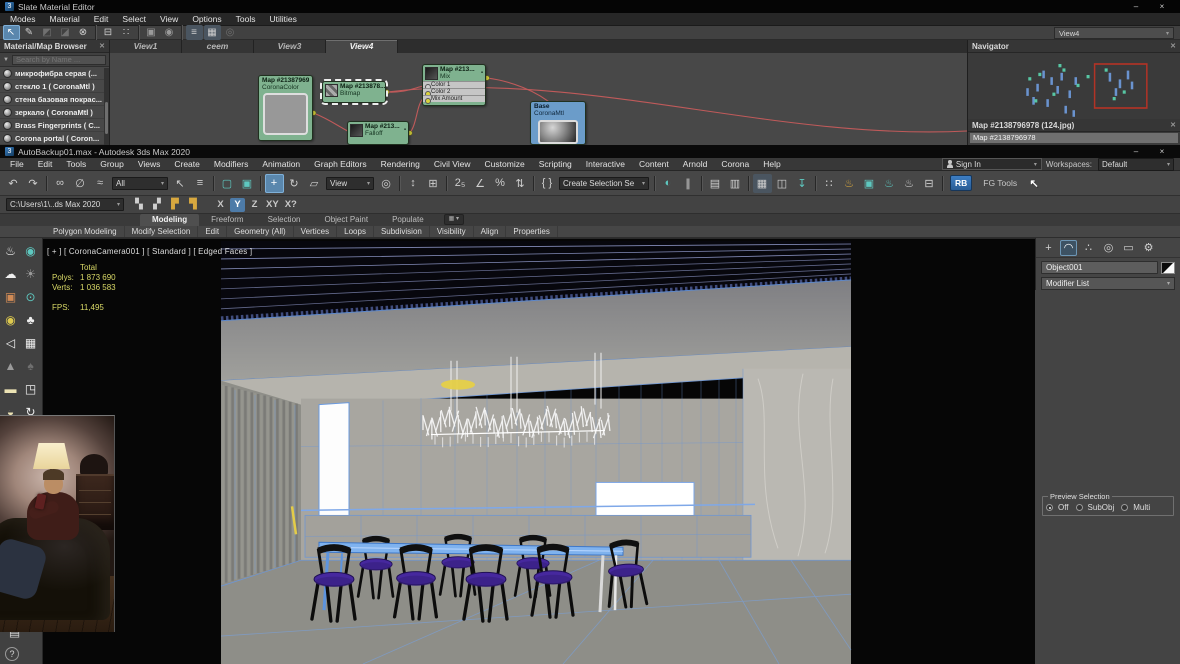 Image resolution: width=1180 pixels, height=664 pixels. I want to click on node-base-coronamtl: Base CoronaMtl, so click(558, 123).